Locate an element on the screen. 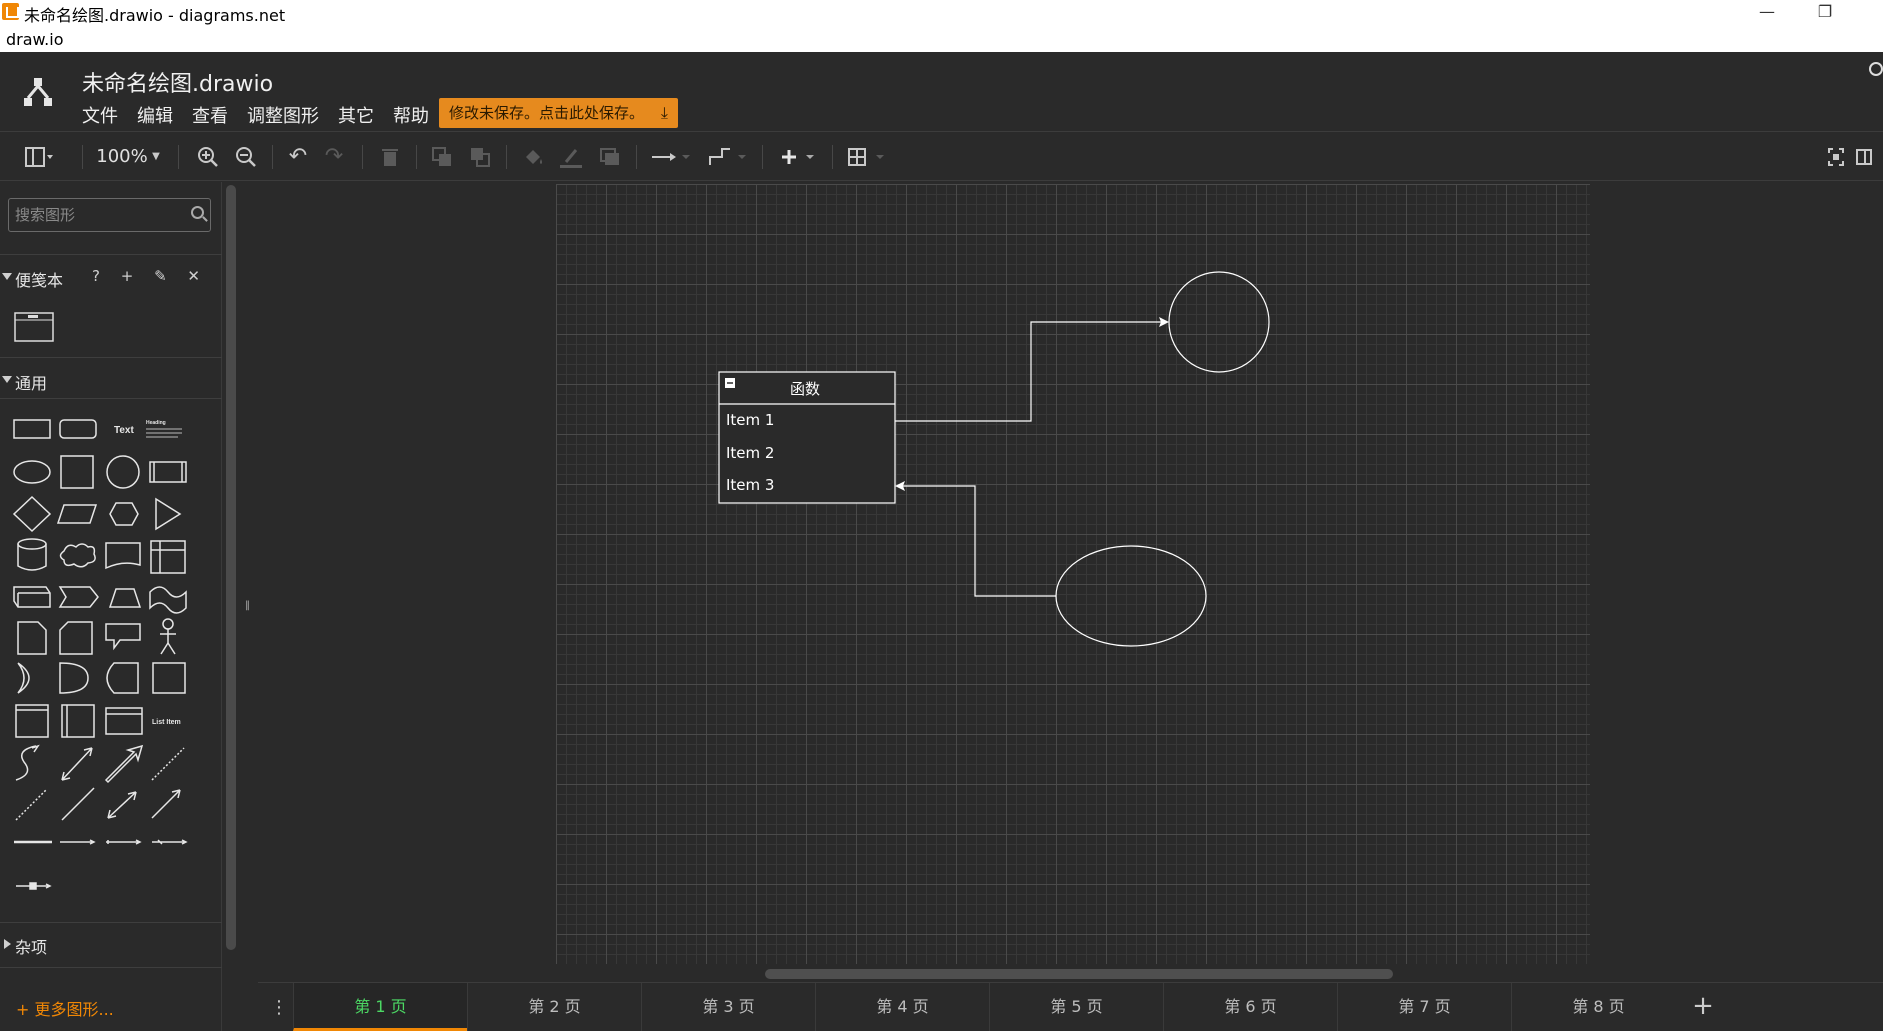  format-panel-icon is located at coordinates (1864, 157).